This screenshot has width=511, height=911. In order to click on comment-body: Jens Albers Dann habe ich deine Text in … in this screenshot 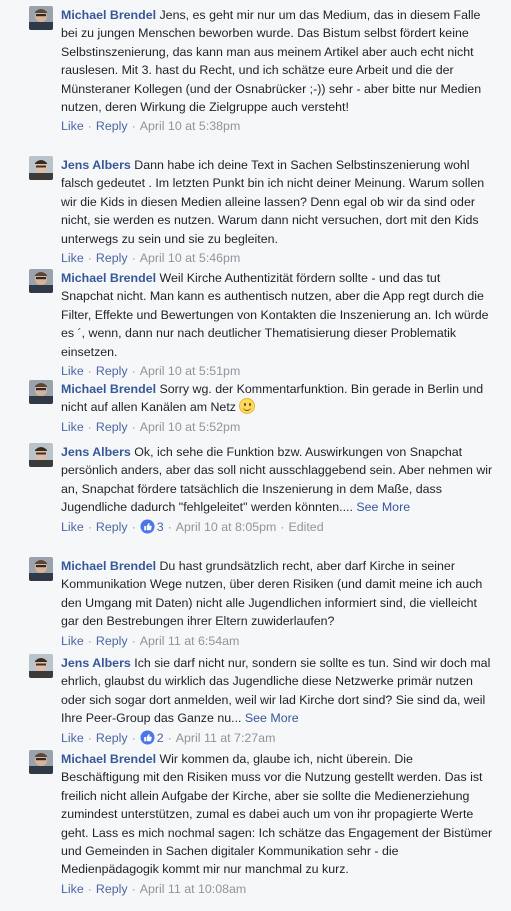, I will do `click(277, 211)`.